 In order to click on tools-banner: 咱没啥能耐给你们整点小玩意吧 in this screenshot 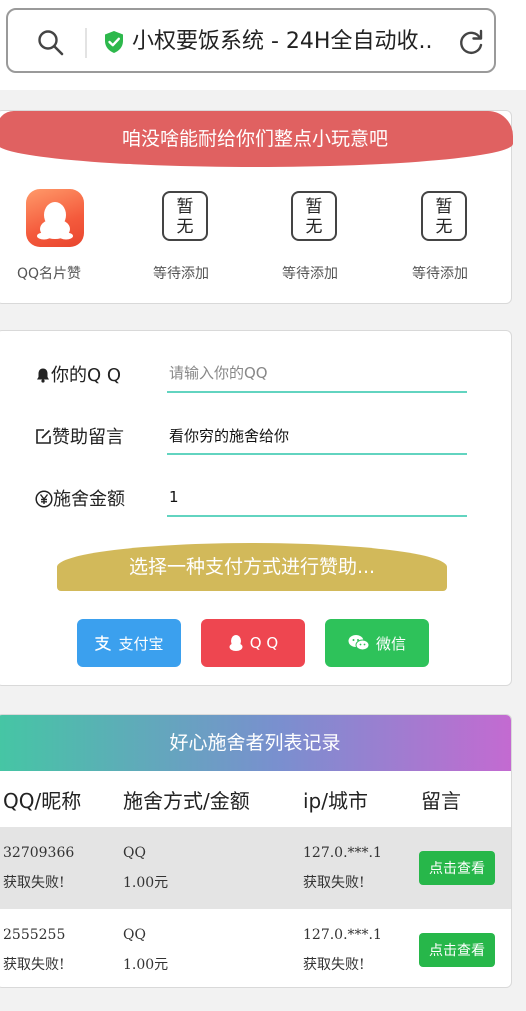, I will do `click(256, 139)`.